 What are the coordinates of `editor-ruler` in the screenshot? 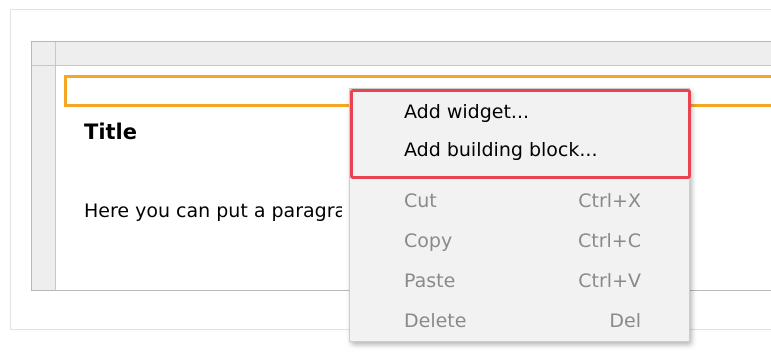 It's located at (401, 54).